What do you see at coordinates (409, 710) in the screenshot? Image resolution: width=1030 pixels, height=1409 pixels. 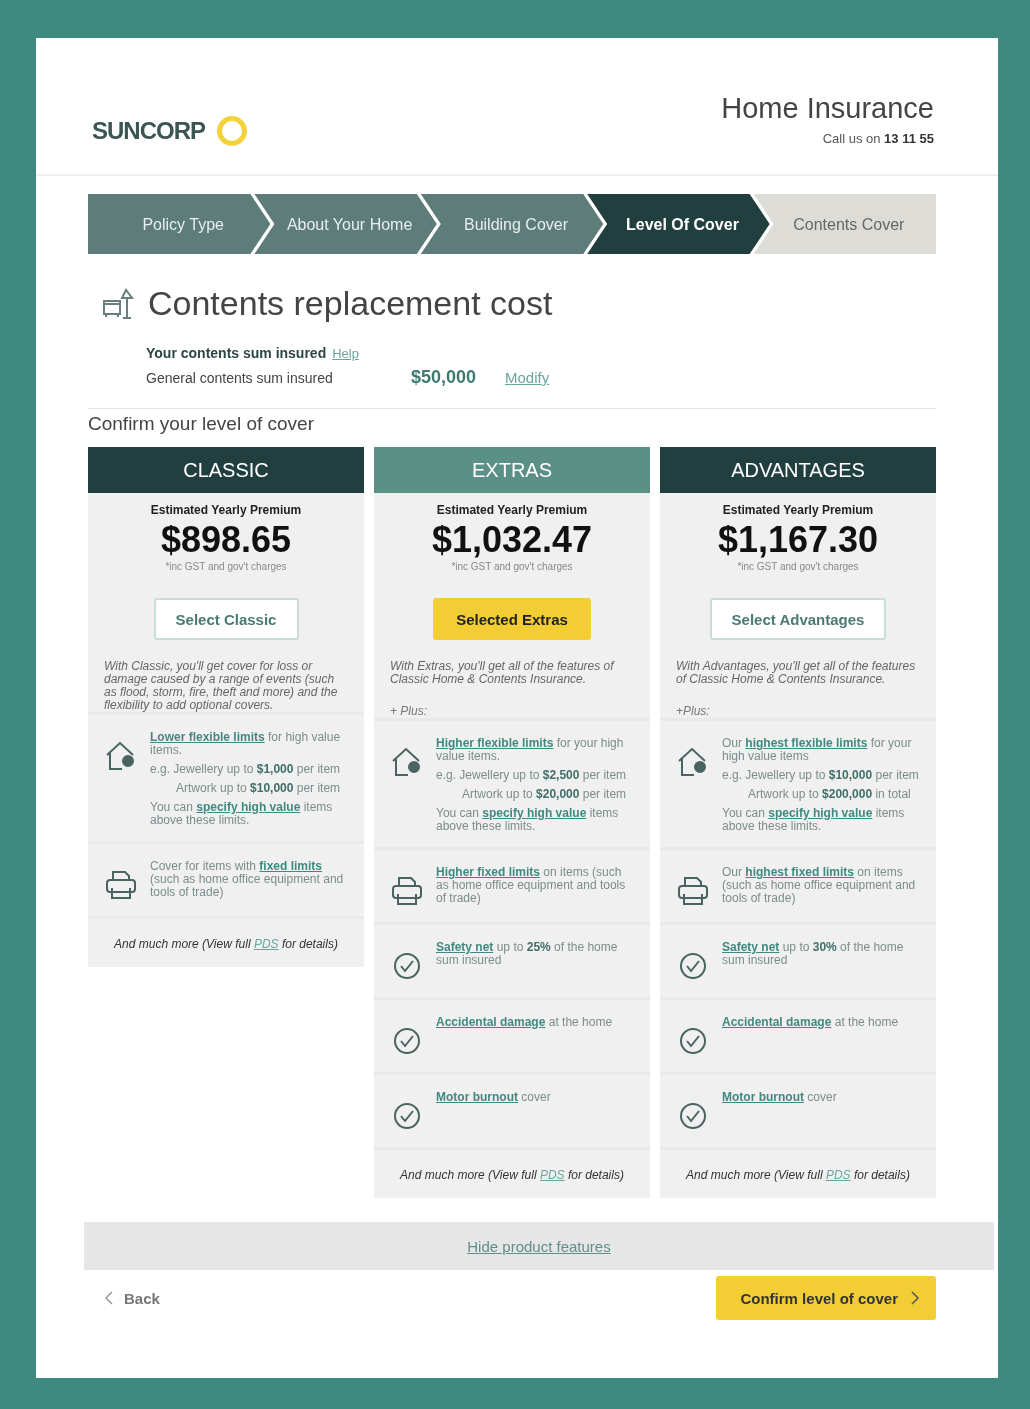 I see `plus-label: + Plus:` at bounding box center [409, 710].